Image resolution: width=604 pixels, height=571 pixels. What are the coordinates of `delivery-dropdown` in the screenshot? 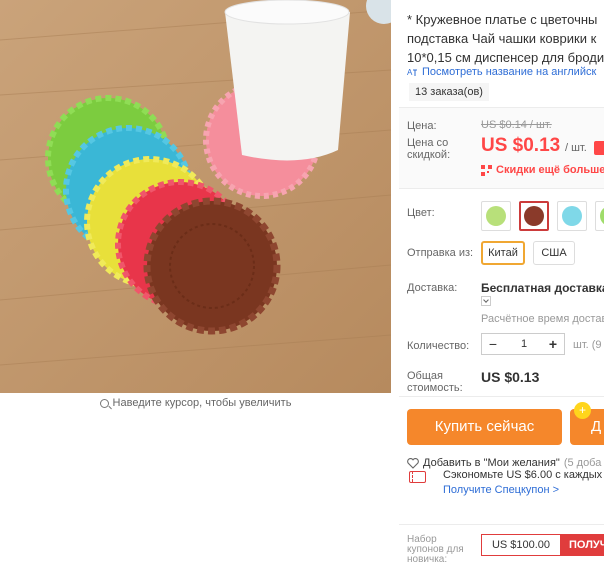 It's located at (486, 301).